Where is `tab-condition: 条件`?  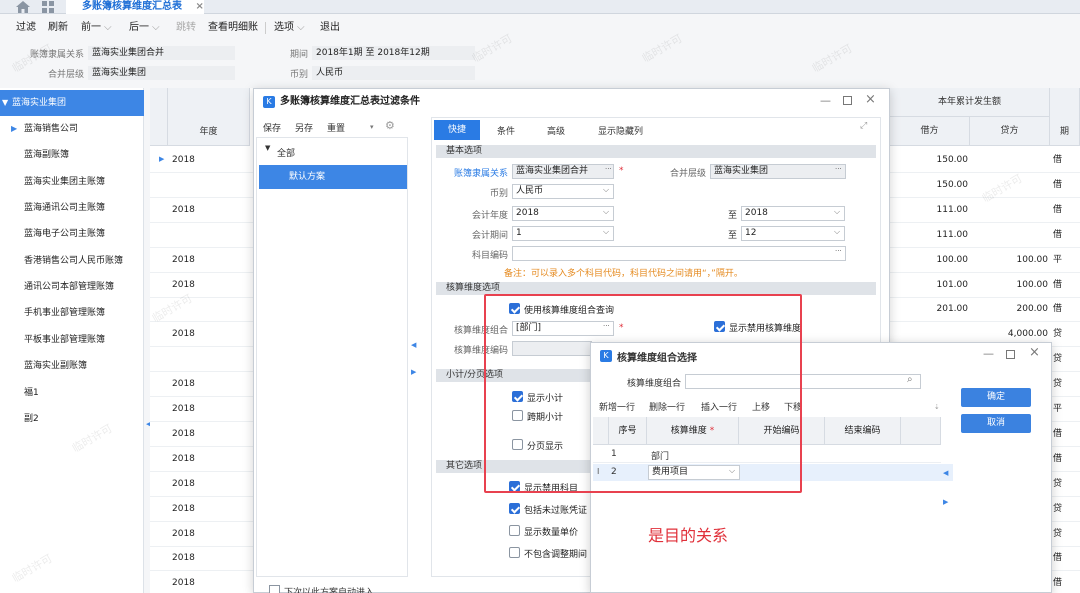
tab-condition: 条件 is located at coordinates (506, 130).